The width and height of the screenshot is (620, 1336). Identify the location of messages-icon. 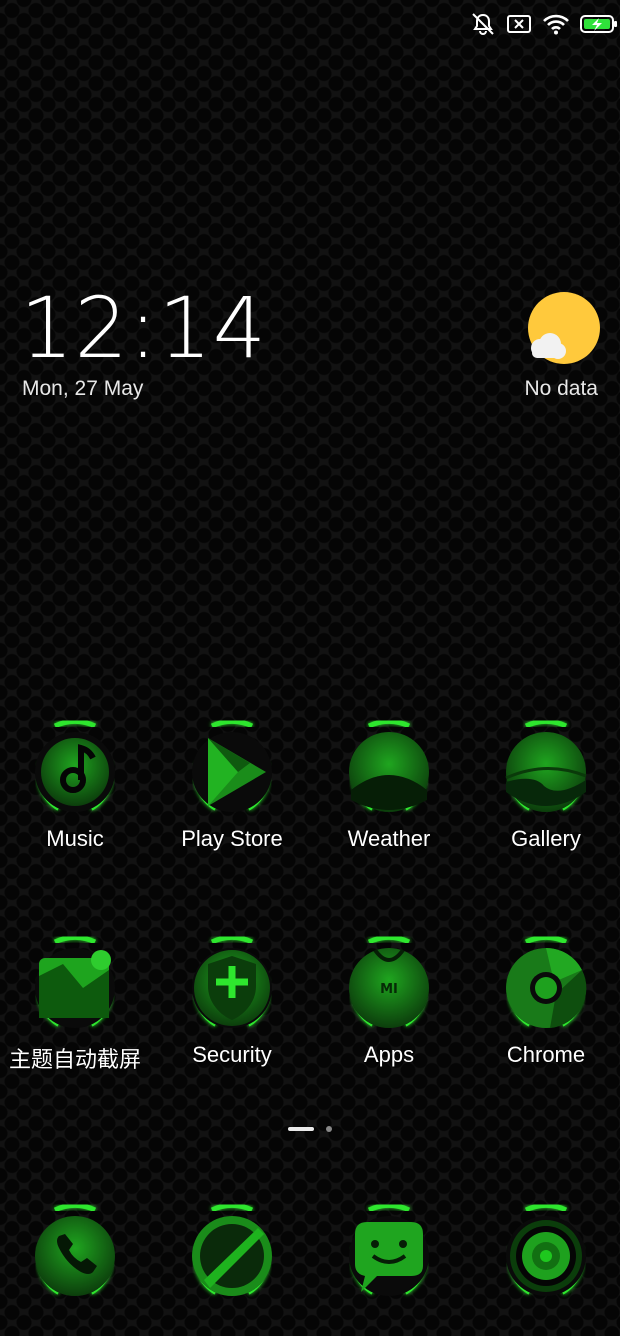
(389, 1250).